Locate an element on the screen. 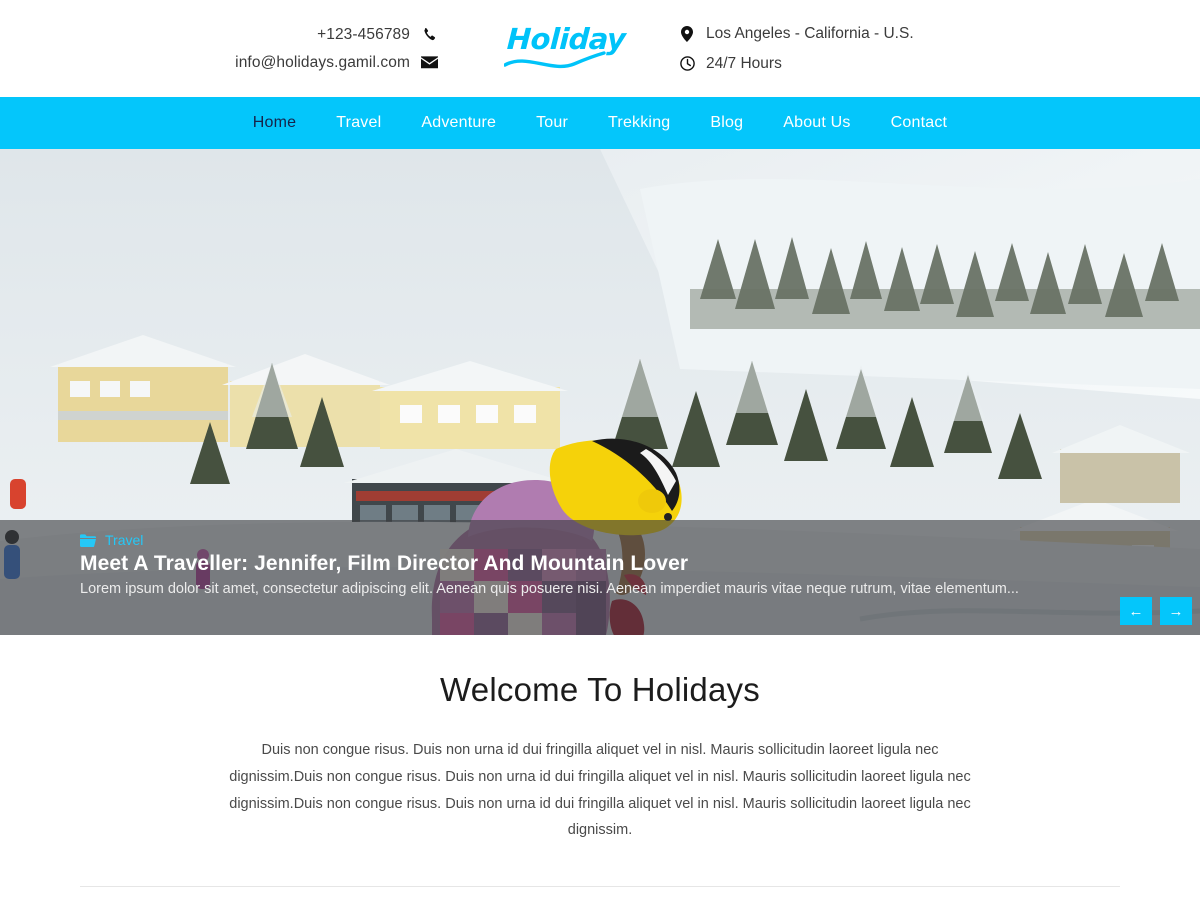 The width and height of the screenshot is (1200, 900). site-logo: Holiday is located at coordinates (557, 48).